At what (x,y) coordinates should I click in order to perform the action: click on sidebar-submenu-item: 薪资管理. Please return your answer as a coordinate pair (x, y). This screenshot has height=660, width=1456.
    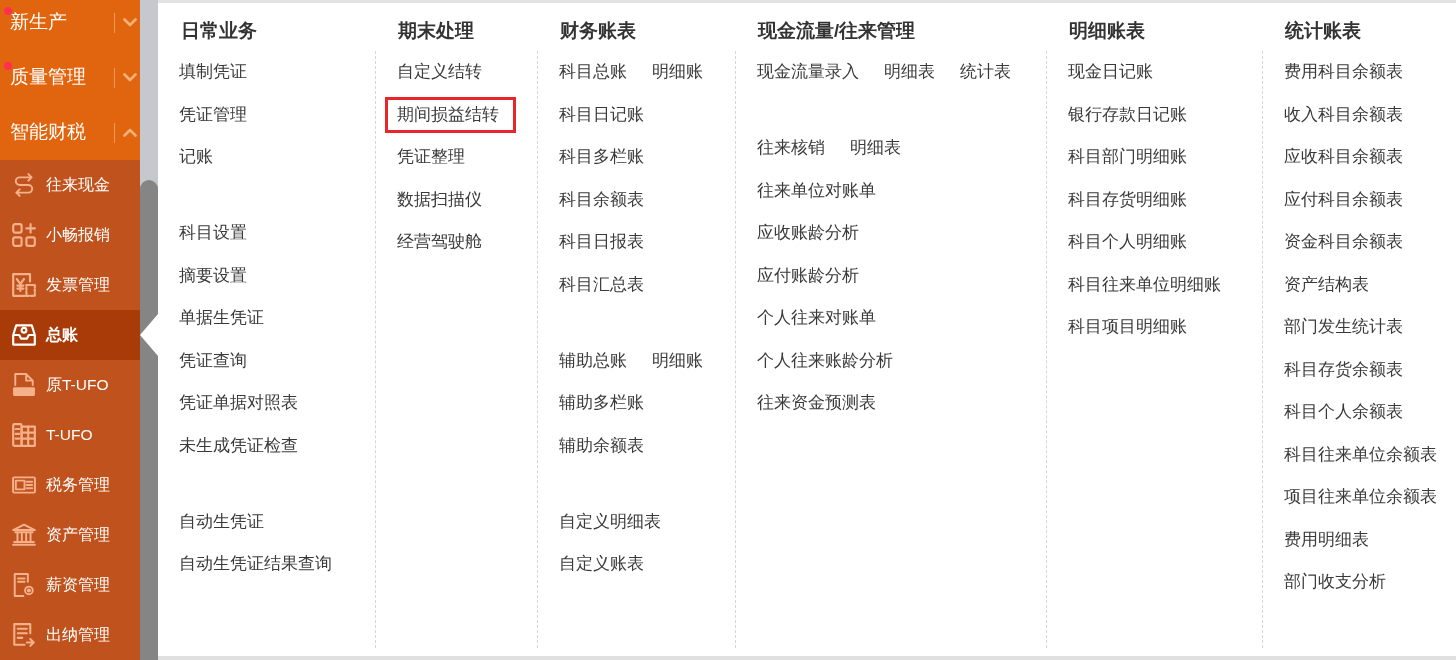
    Looking at the image, I should click on (70, 585).